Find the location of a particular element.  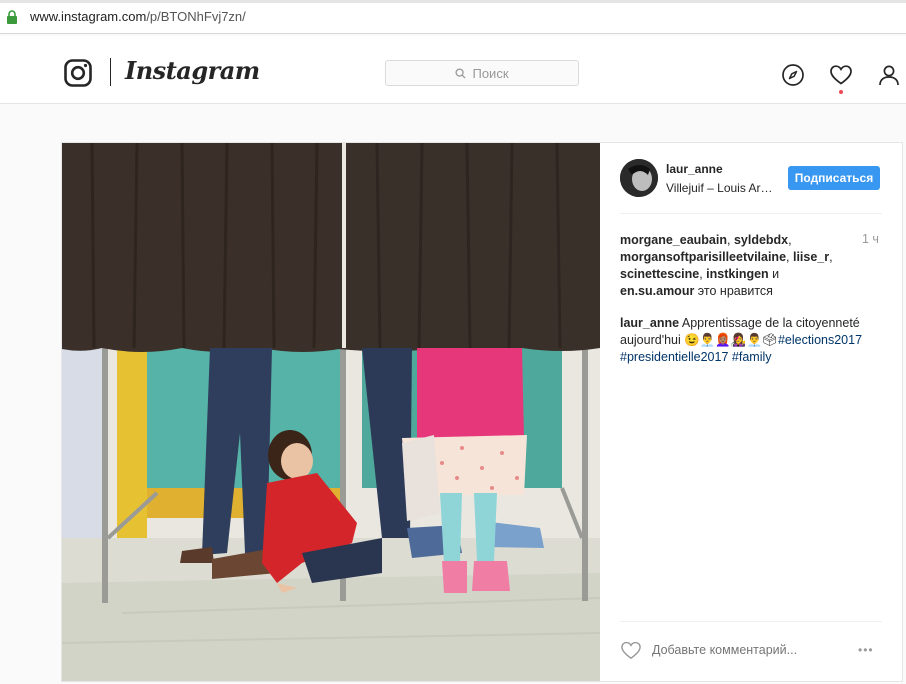

heart-icon is located at coordinates (841, 75).